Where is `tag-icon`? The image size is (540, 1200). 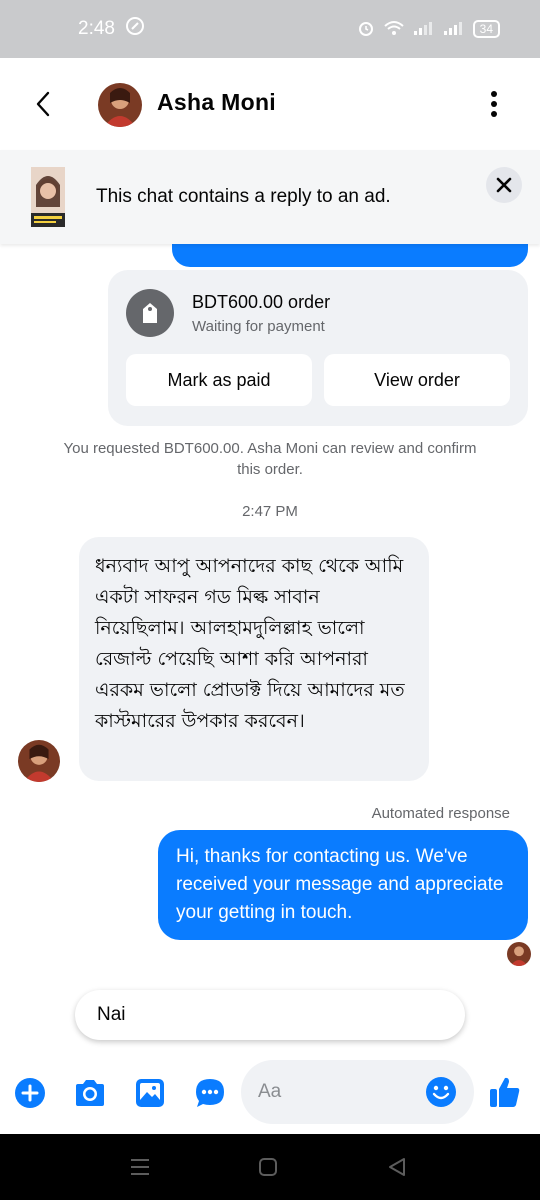
tag-icon is located at coordinates (150, 313).